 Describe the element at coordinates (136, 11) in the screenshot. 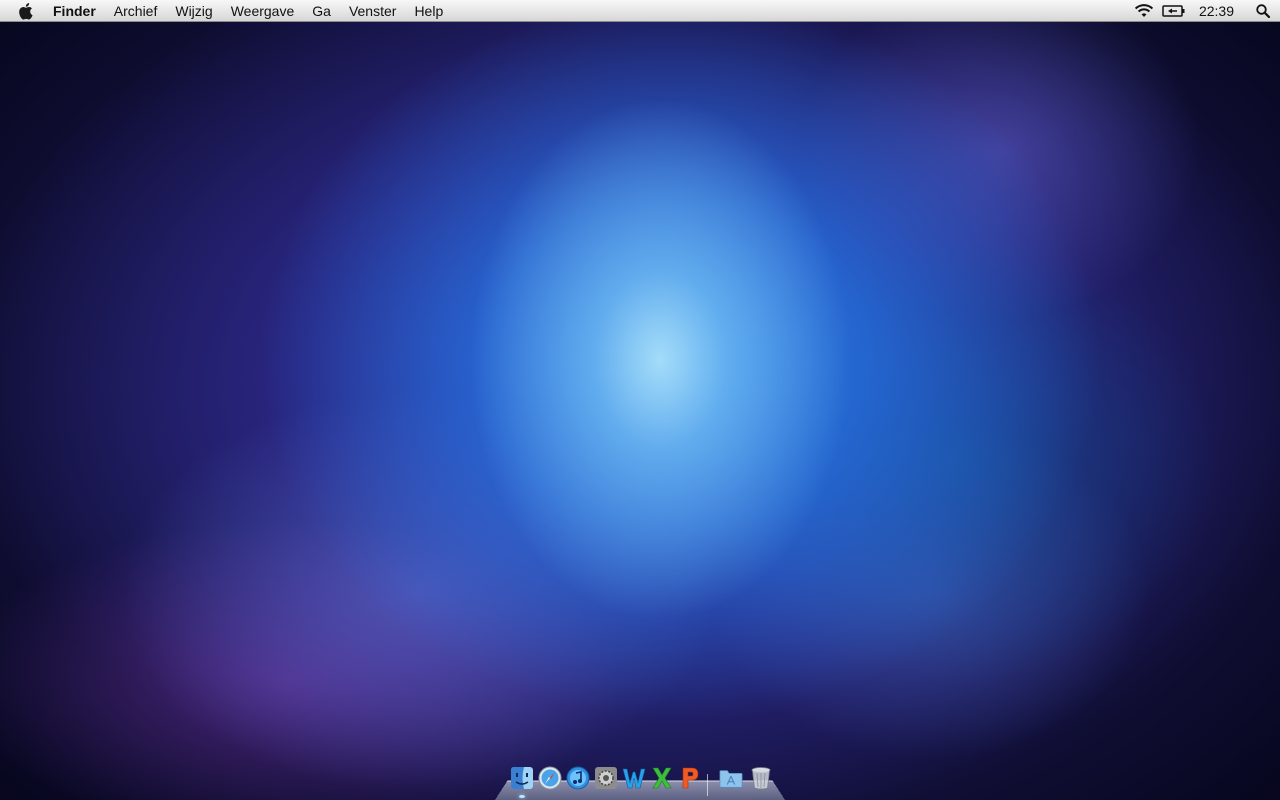

I see `menu-archief: Archief` at that location.